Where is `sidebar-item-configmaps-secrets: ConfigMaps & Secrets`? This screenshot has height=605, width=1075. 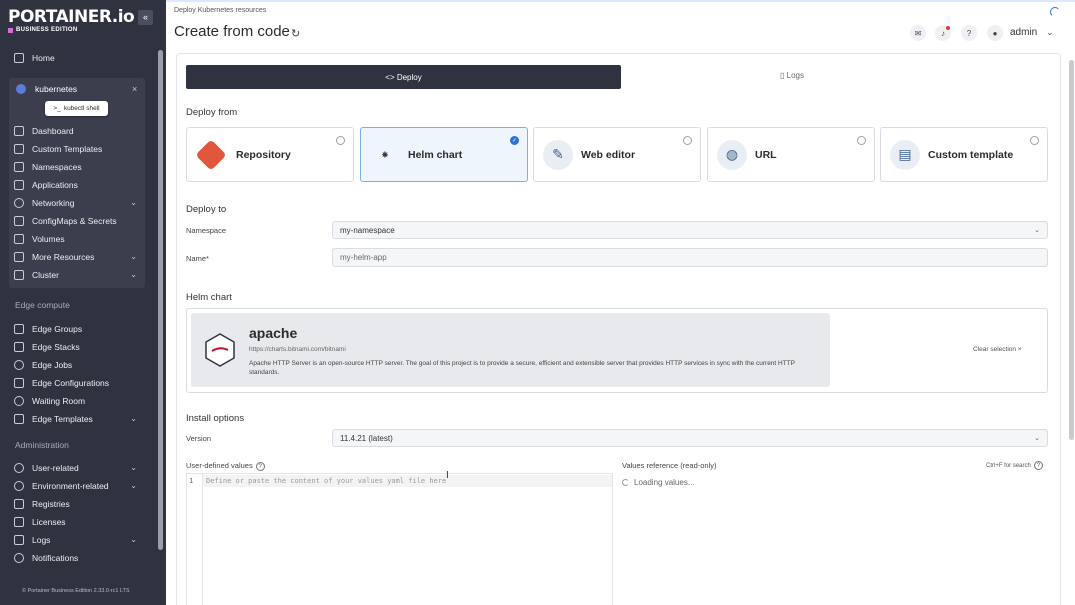 sidebar-item-configmaps-secrets: ConfigMaps & Secrets is located at coordinates (76, 221).